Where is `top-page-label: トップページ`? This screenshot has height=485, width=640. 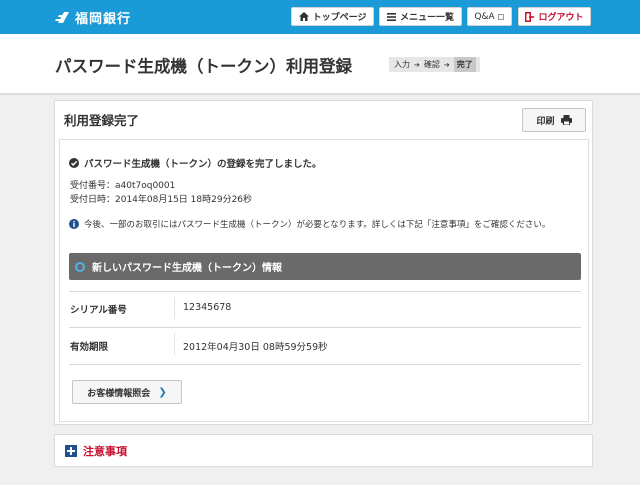
top-page-label: トップページ is located at coordinates (339, 18).